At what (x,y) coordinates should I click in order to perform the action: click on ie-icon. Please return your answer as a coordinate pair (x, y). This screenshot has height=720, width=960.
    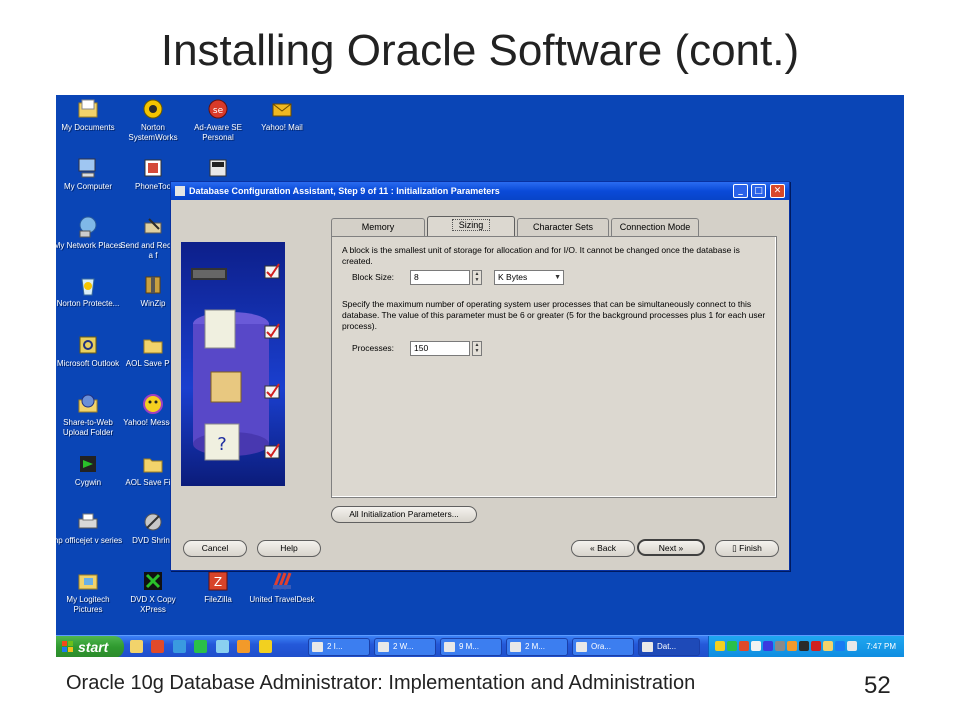
    Looking at the image, I should click on (317, 647).